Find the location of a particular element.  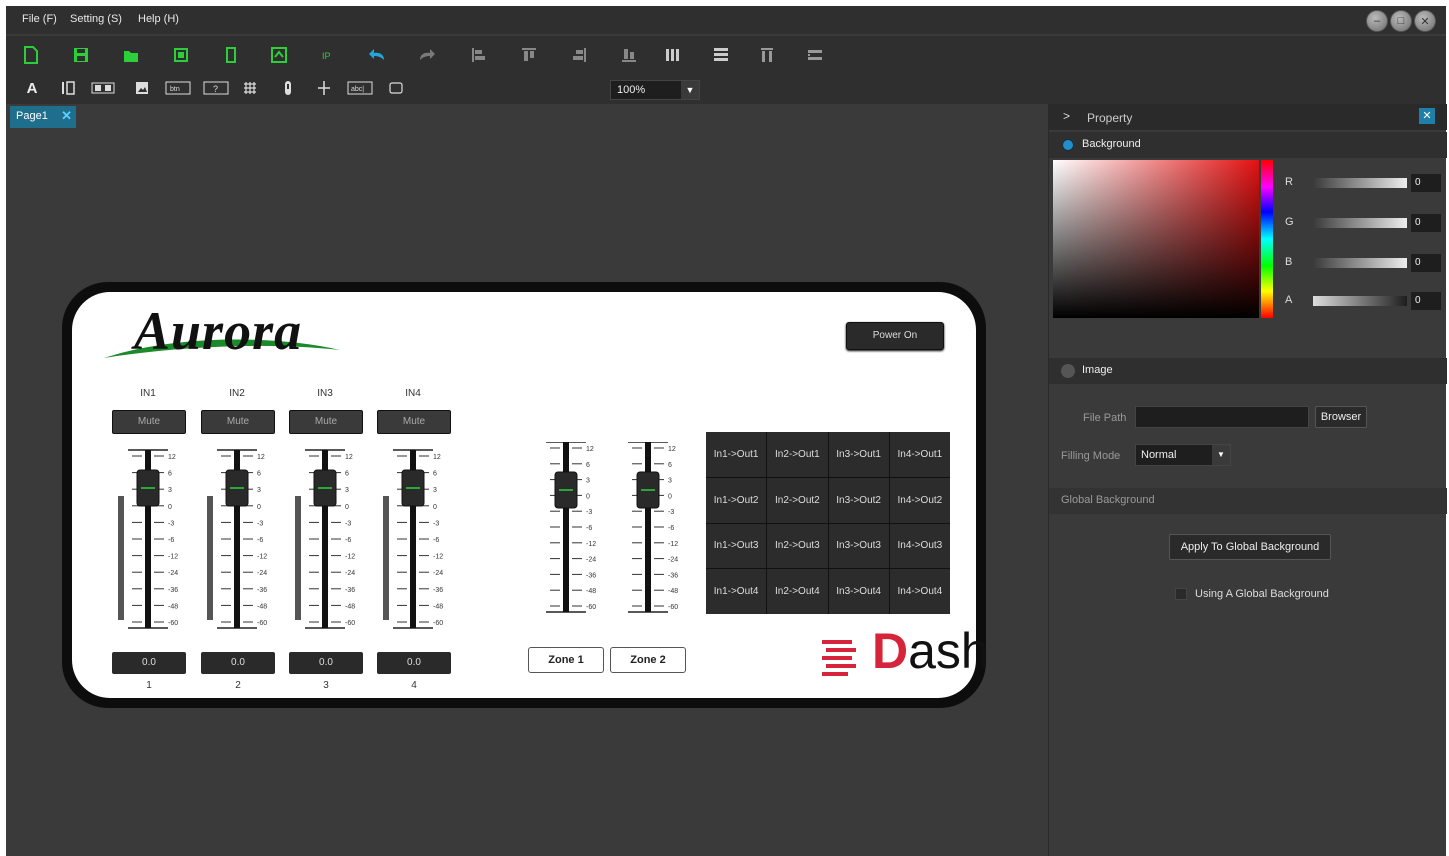

new-file-icon is located at coordinates (31, 55).